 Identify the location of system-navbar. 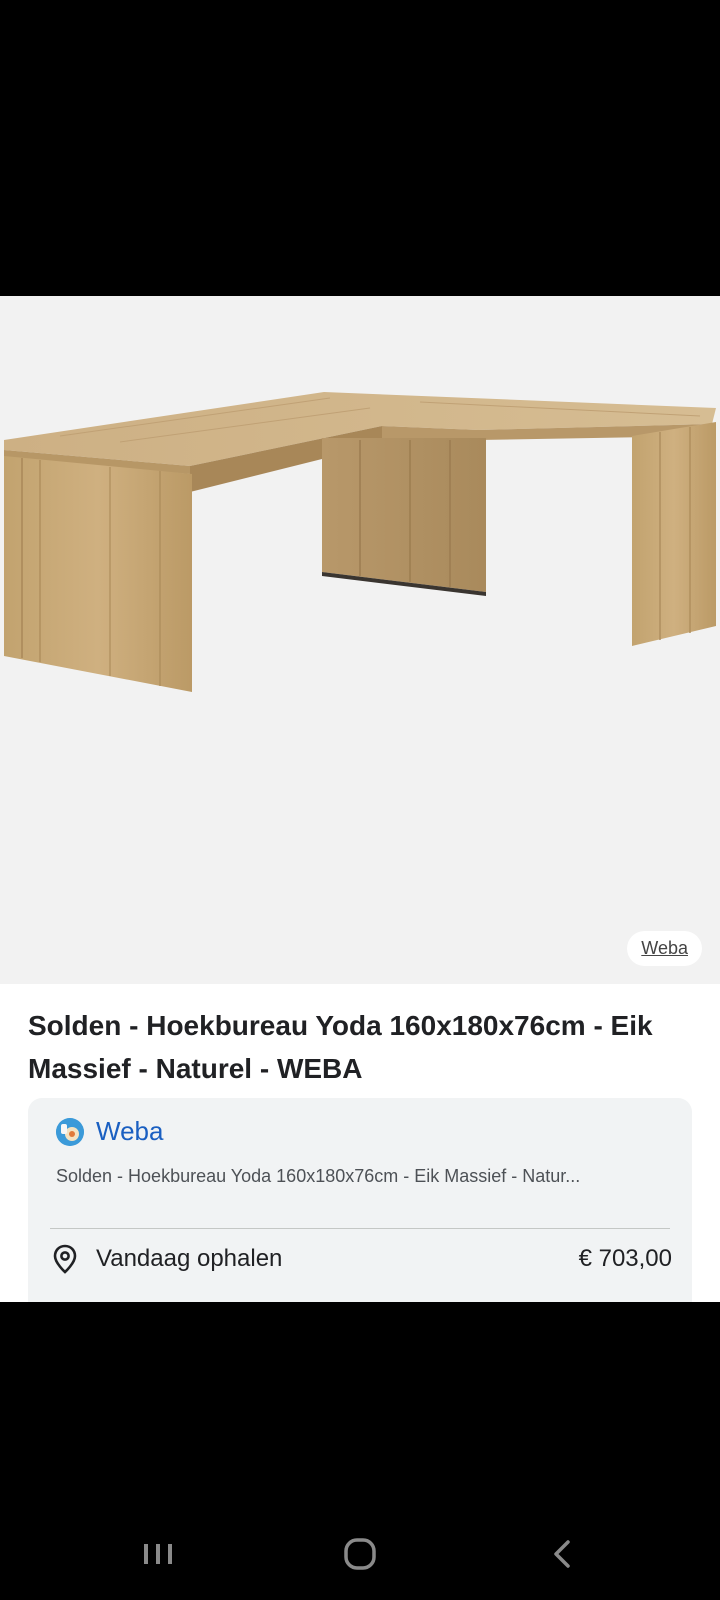
(360, 1555).